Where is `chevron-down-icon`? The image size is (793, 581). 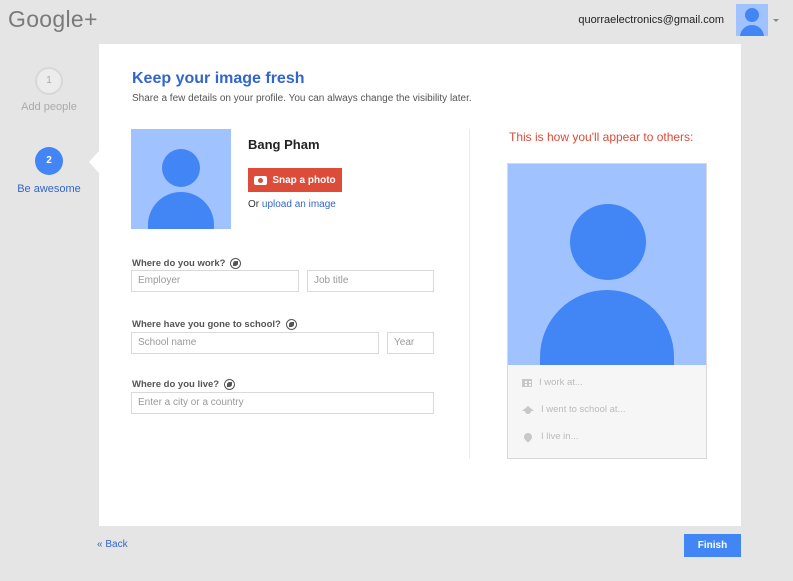
chevron-down-icon is located at coordinates (776, 20).